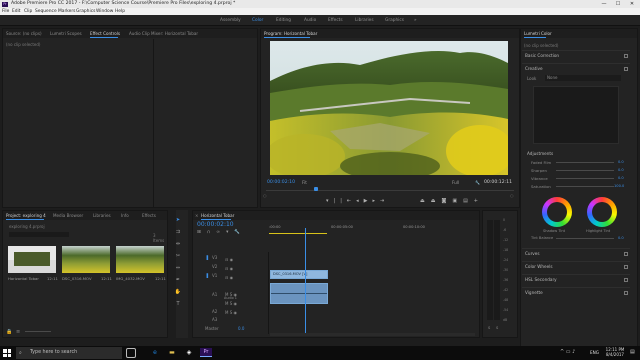  What do you see at coordinates (585, 178) in the screenshot?
I see `vibrance-slider` at bounding box center [585, 178].